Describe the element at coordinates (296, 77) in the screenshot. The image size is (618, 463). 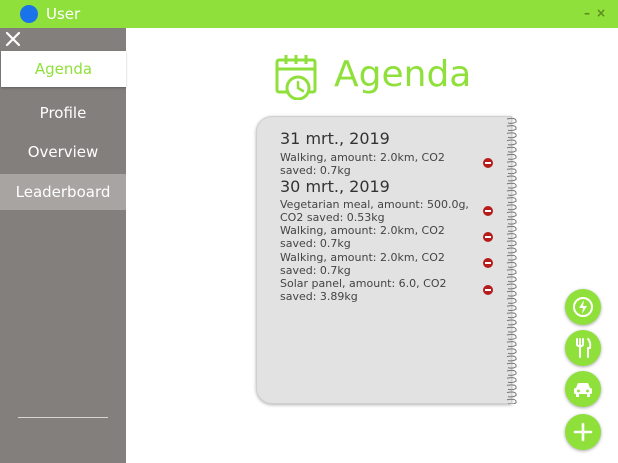
I see `calendar-clock-icon` at that location.